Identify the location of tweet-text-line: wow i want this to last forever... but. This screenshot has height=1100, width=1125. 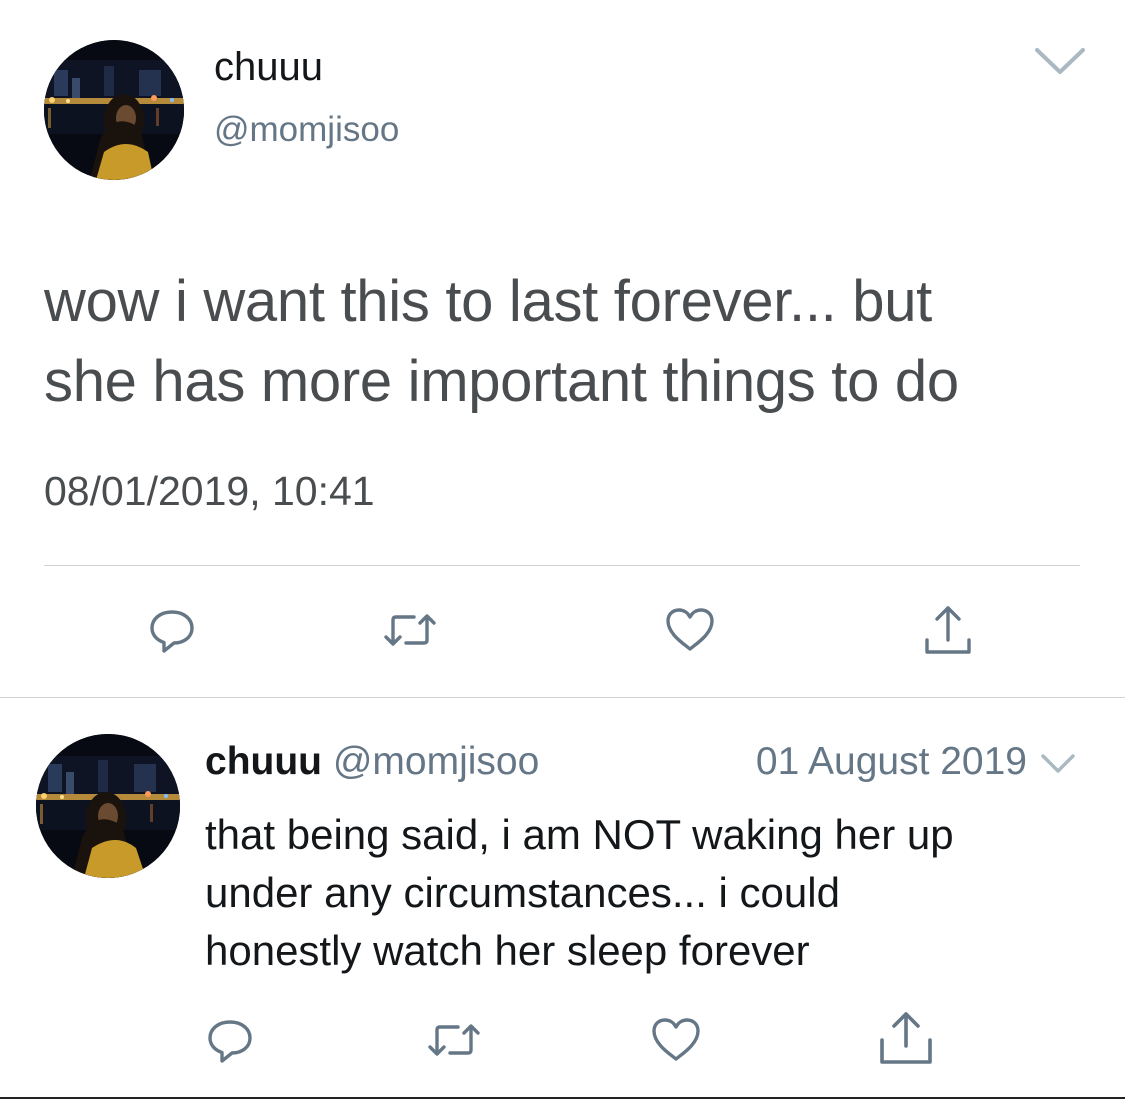
(488, 301).